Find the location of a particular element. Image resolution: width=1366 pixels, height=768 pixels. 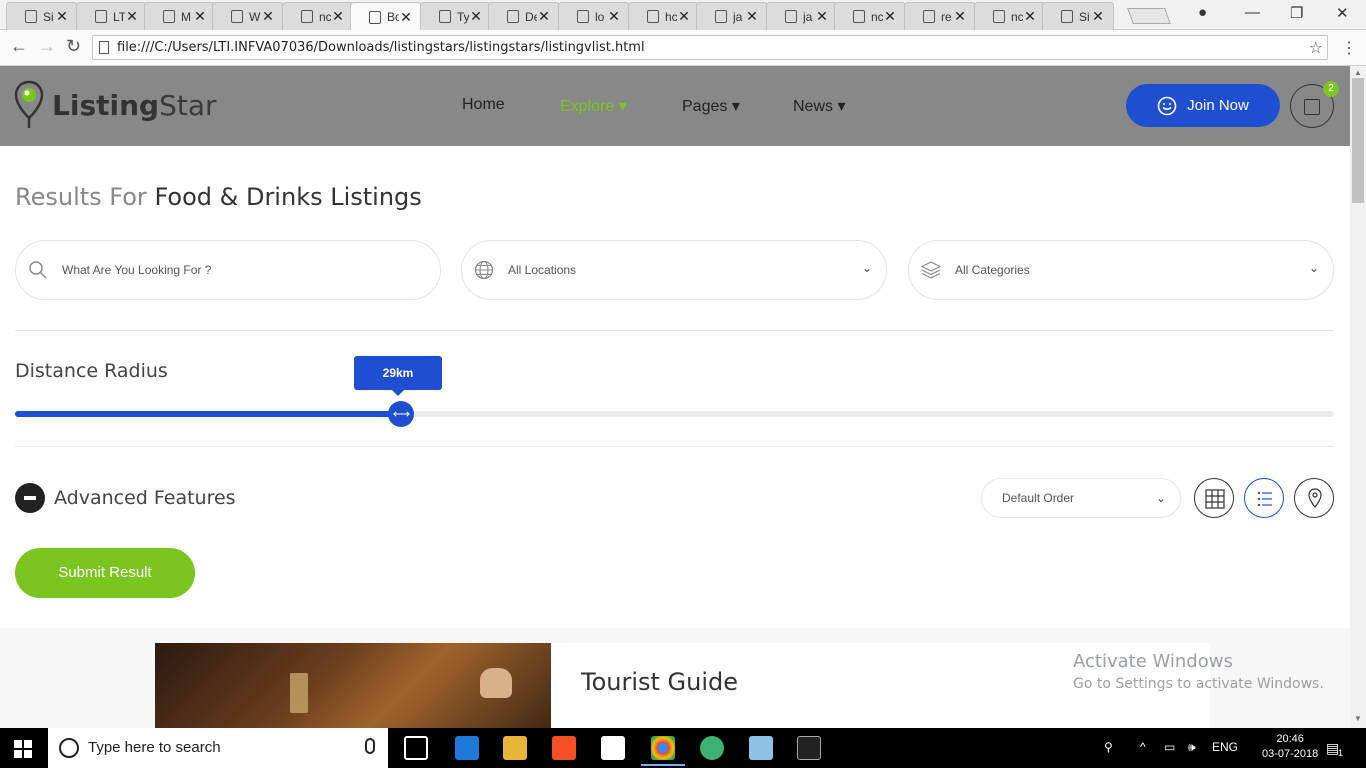

advanced-features-toggle: Advanced Features is located at coordinates (145, 498).